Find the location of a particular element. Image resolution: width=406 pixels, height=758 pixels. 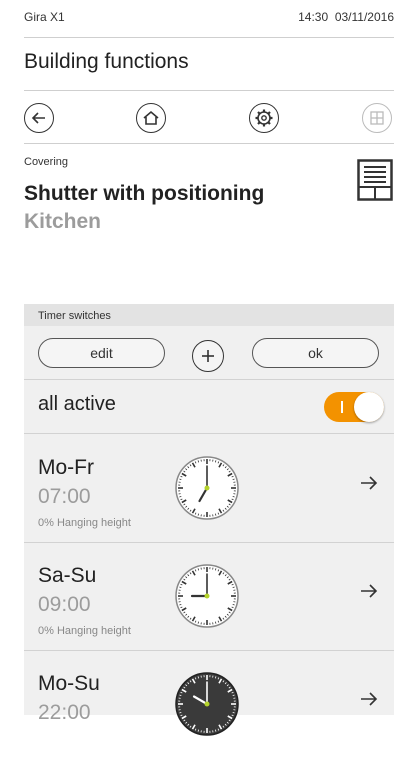

all-active-toggle is located at coordinates (354, 407).